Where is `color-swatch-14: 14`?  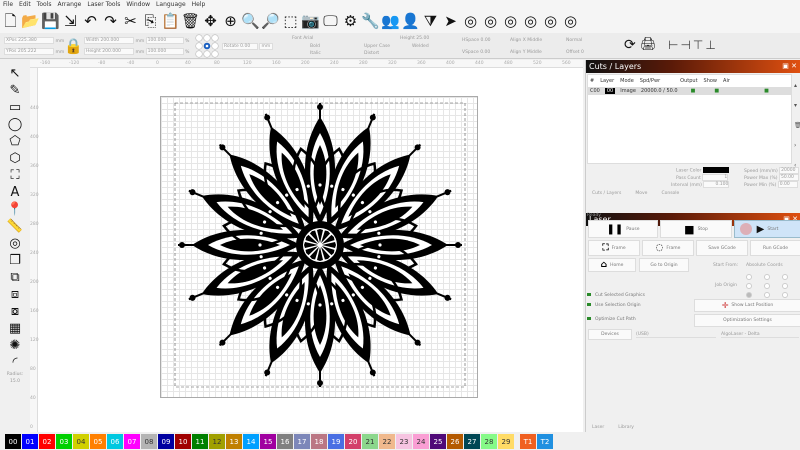
color-swatch-14: 14 is located at coordinates (251, 441).